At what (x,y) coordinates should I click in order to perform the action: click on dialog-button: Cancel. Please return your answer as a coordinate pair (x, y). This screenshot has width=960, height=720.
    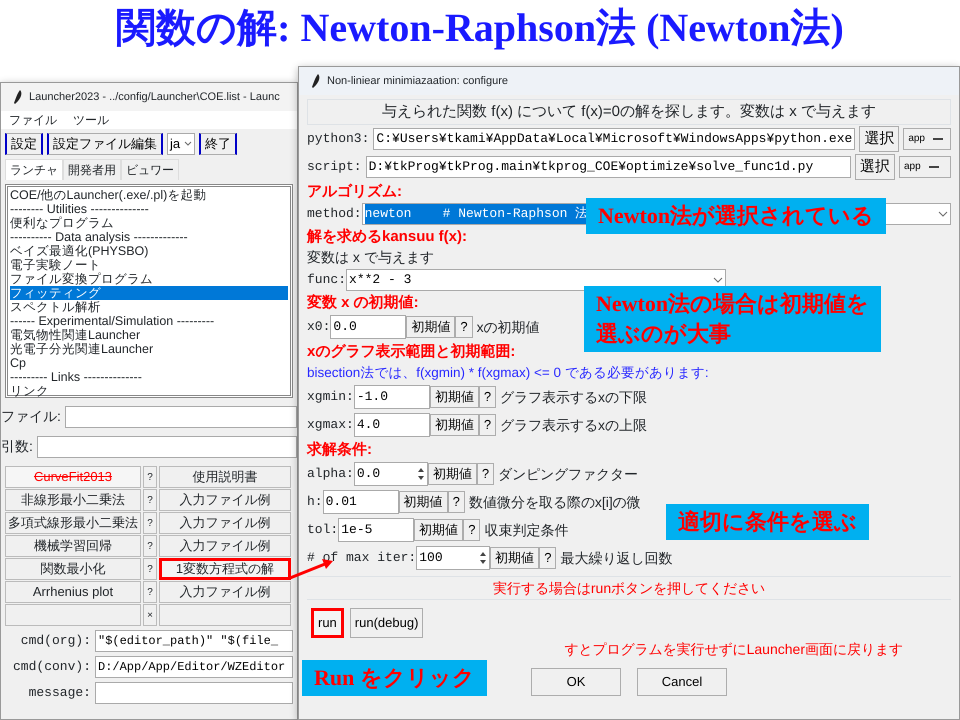
    Looking at the image, I should click on (682, 682).